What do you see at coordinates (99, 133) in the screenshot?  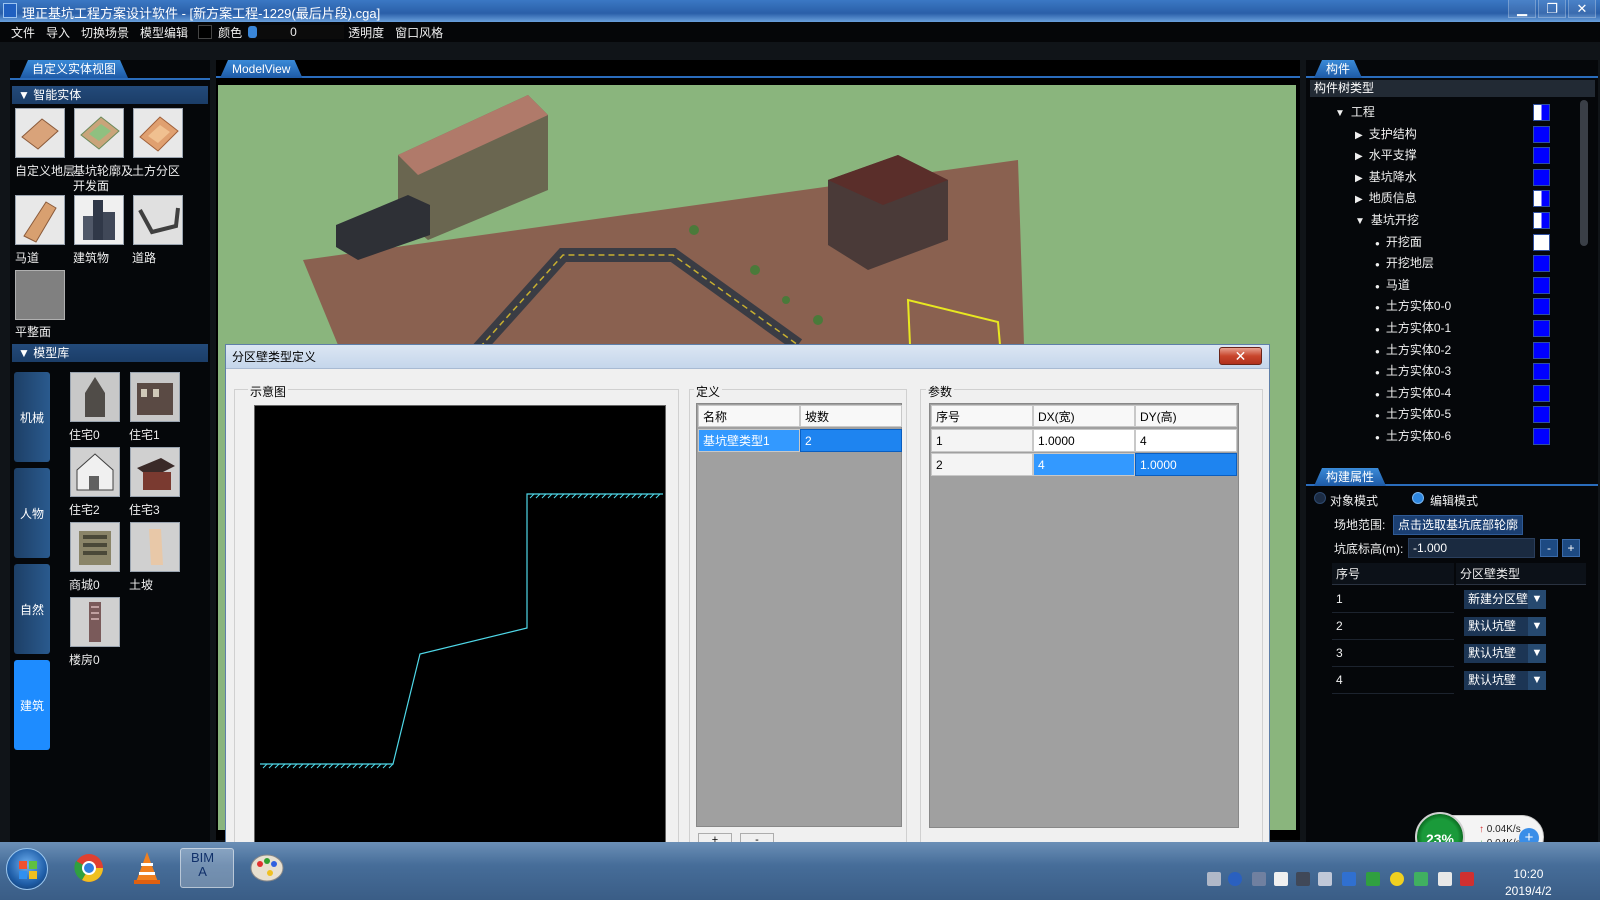 I see `pit-outline-icon` at bounding box center [99, 133].